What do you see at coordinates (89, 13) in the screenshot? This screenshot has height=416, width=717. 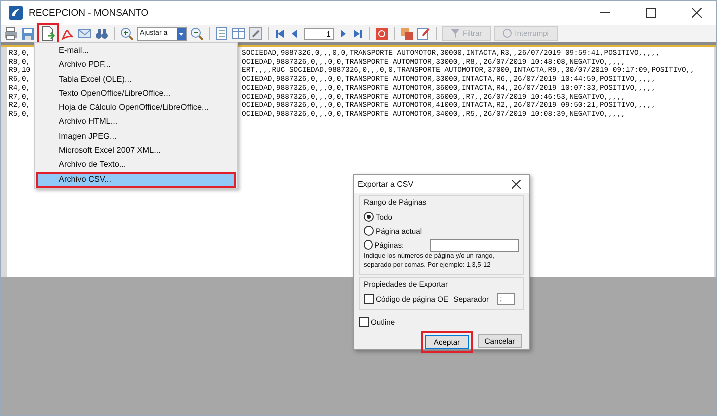 I see `window-title: RECEPCION - MONSANTO` at bounding box center [89, 13].